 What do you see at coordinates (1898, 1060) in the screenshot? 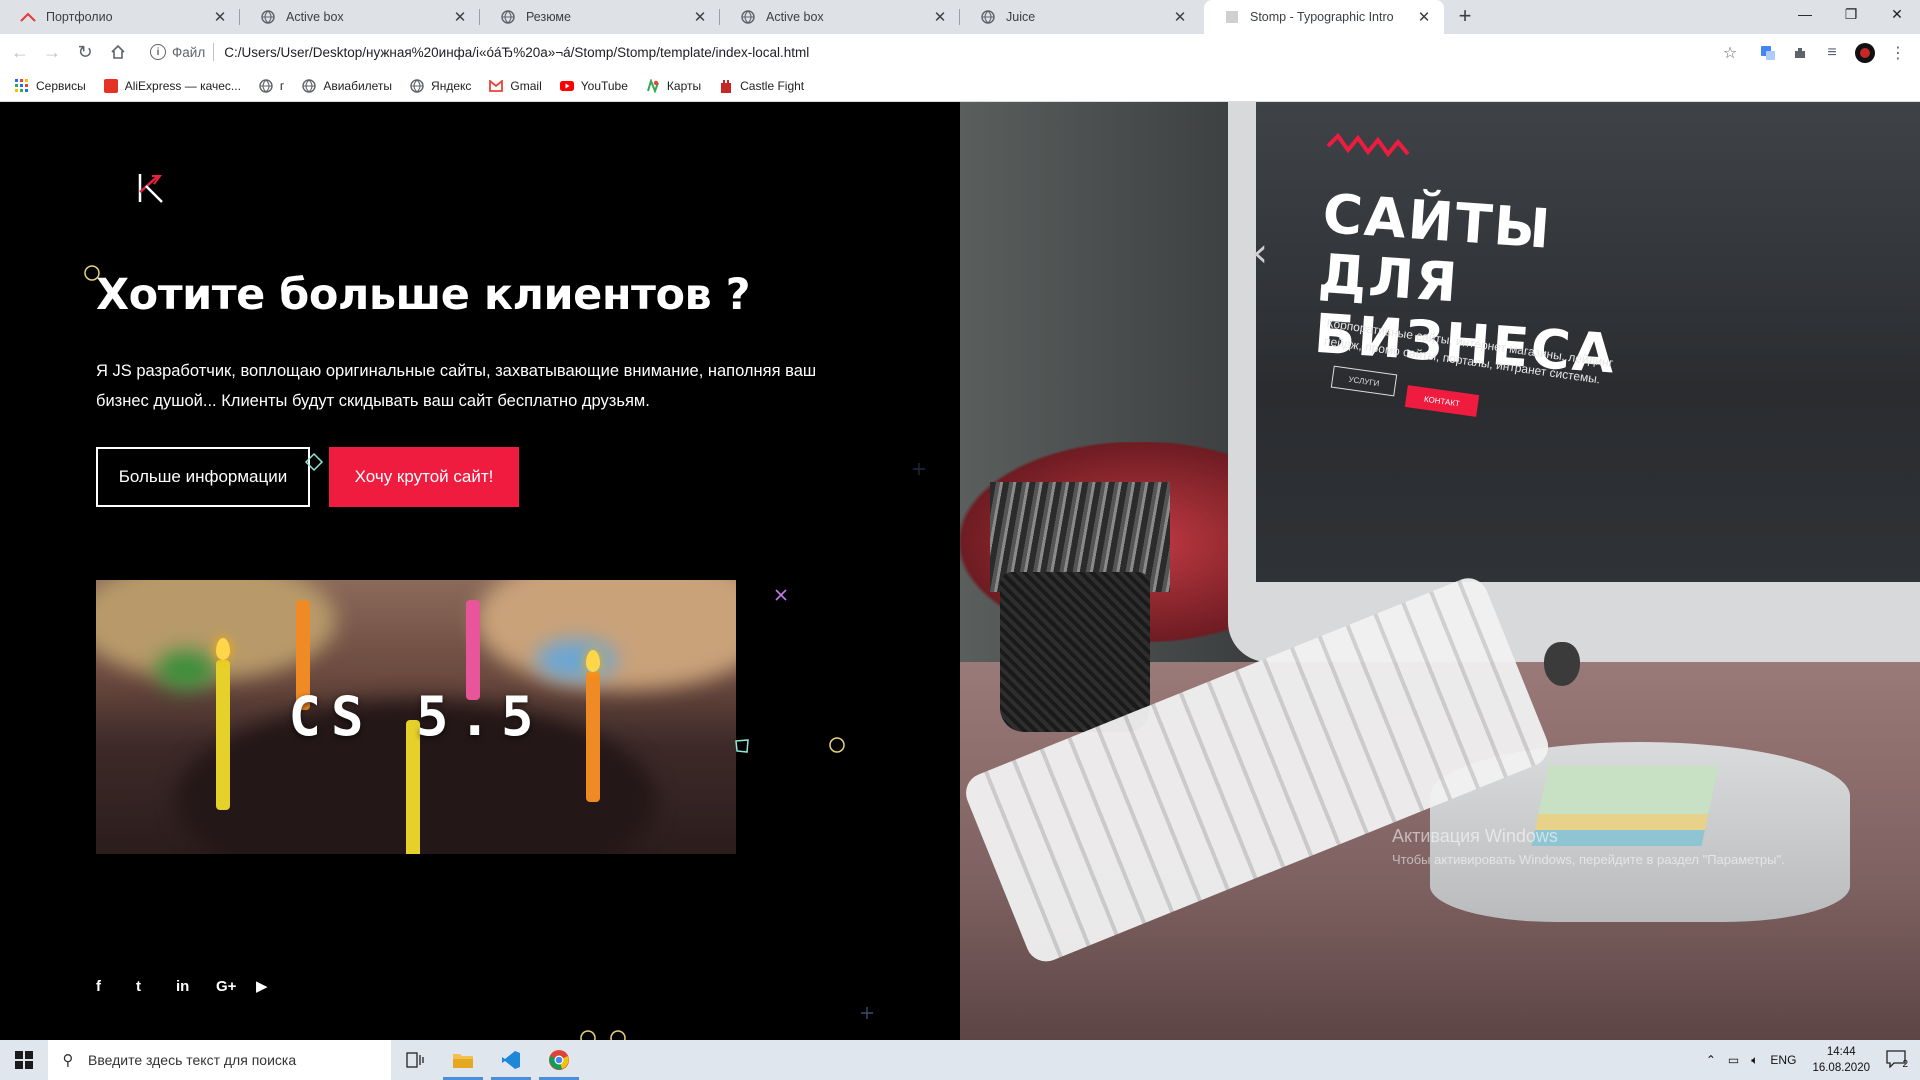
I see `notifications-icon: 2` at bounding box center [1898, 1060].